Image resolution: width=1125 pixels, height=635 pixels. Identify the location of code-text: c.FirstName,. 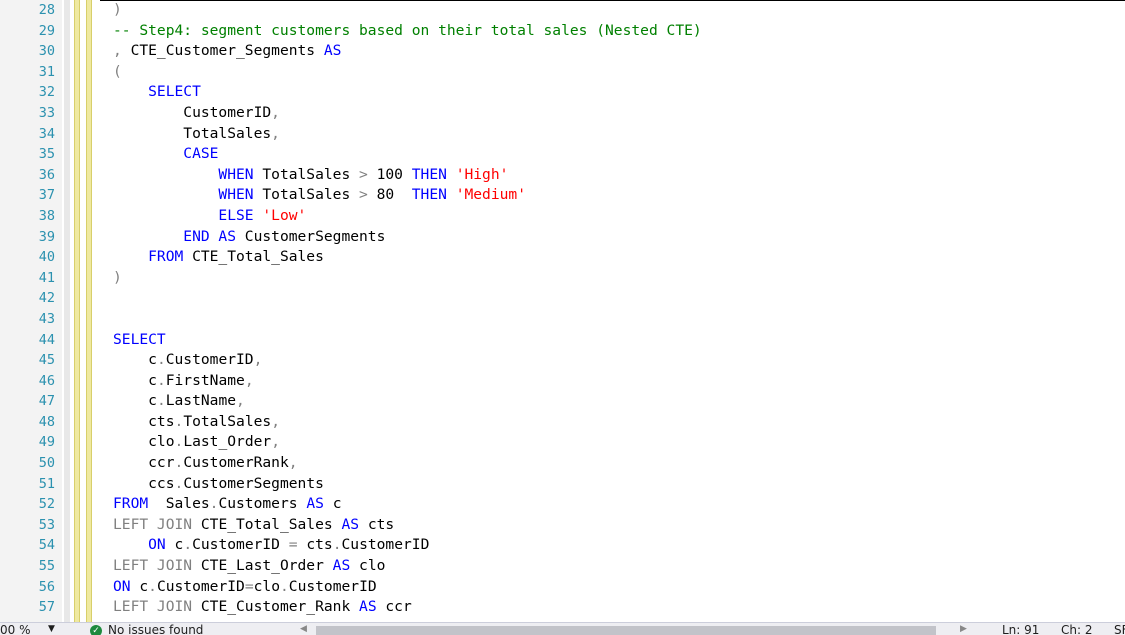
(183, 381).